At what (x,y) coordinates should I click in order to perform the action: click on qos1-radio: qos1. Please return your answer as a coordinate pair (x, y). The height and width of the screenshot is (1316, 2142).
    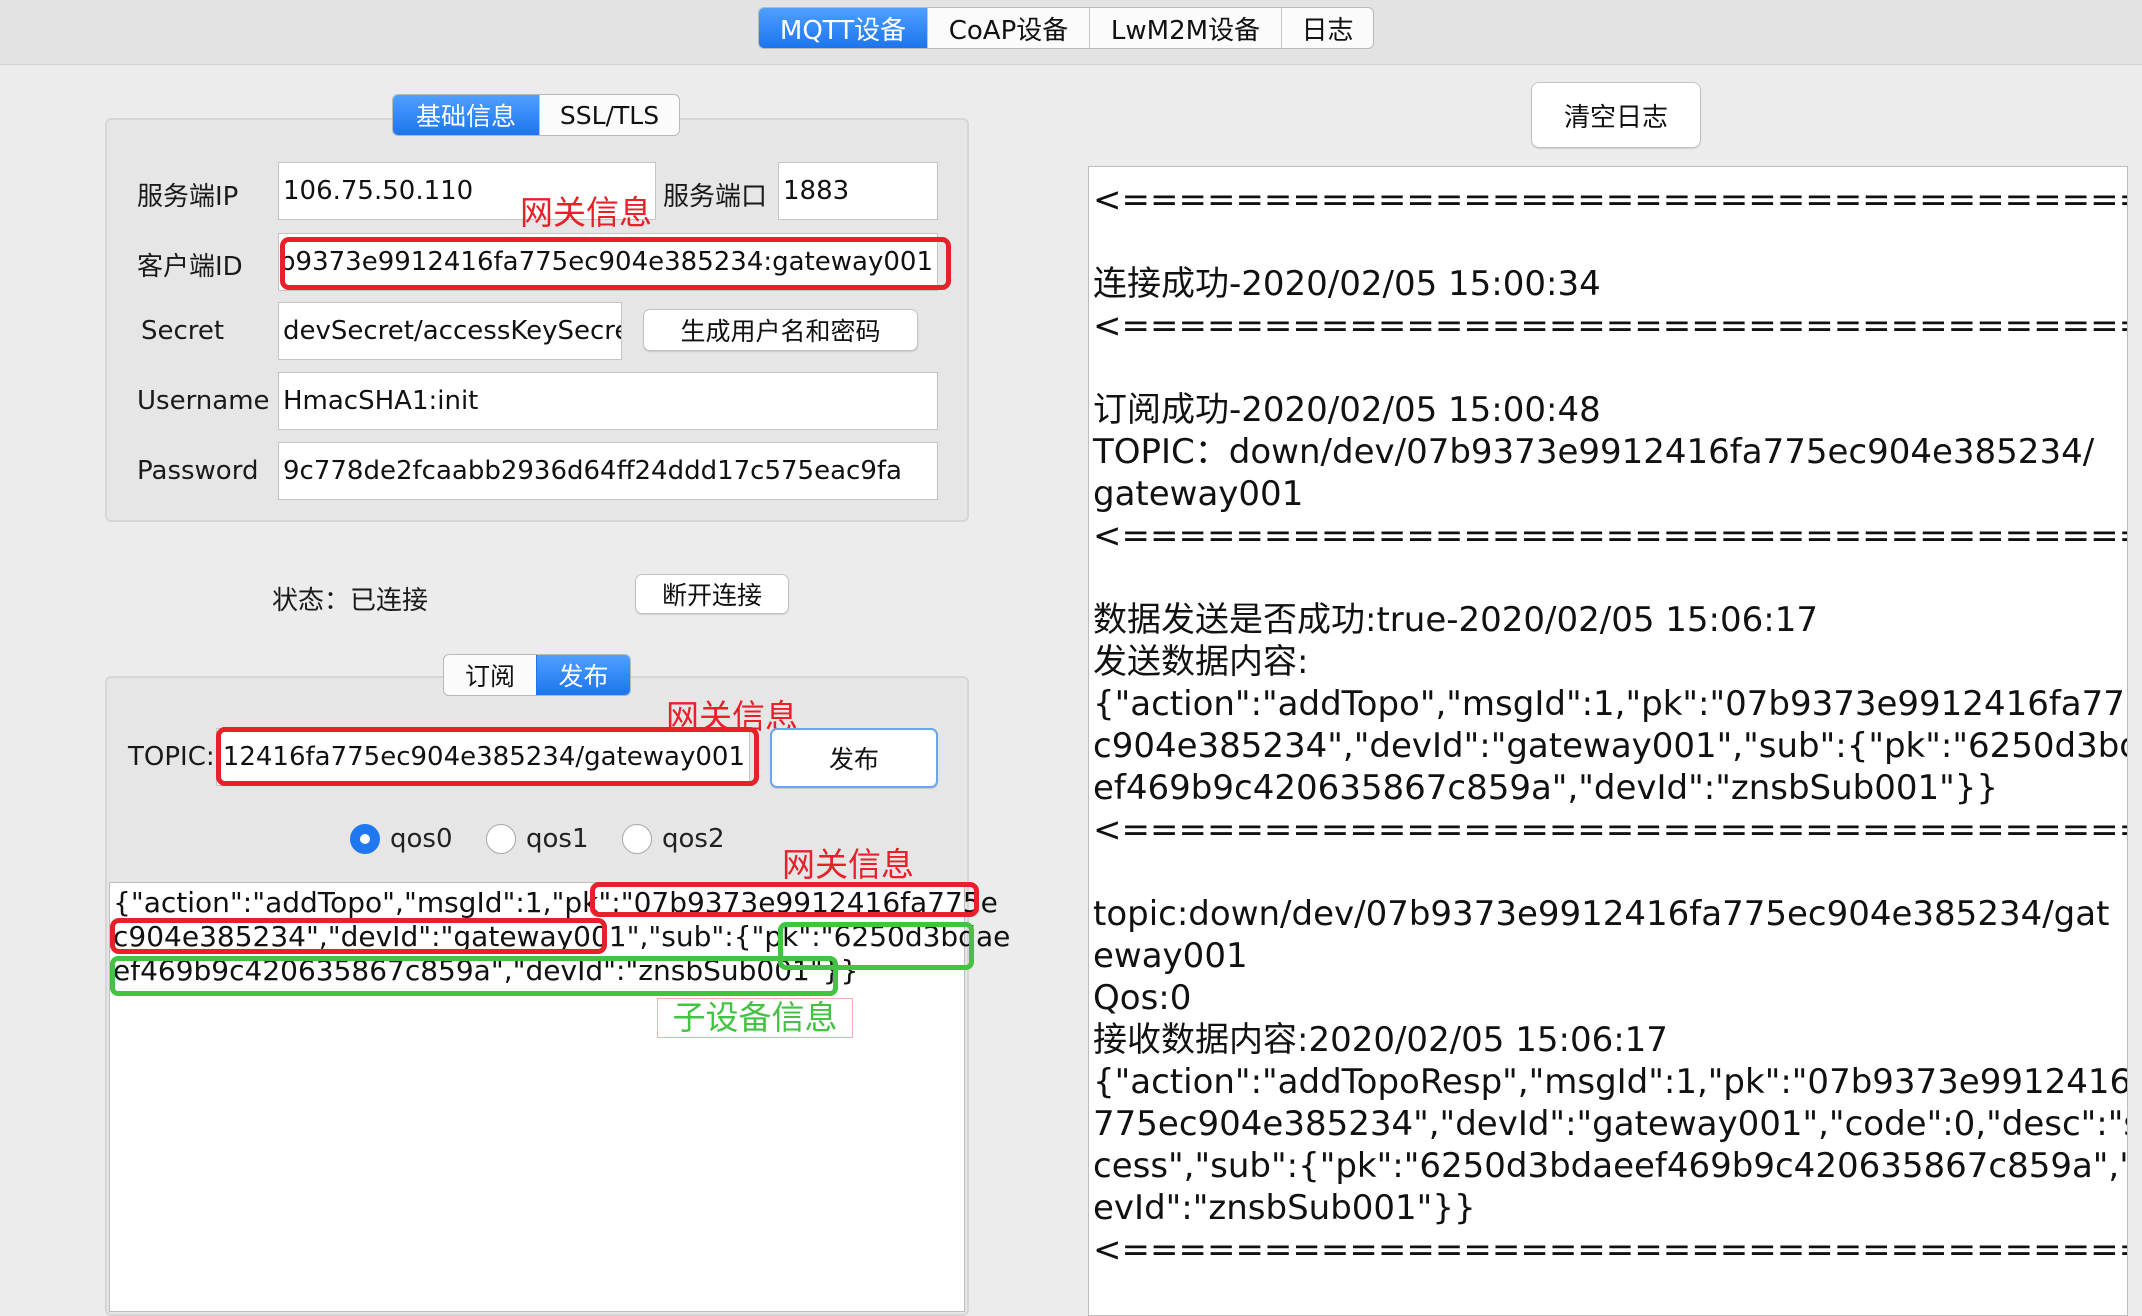
    Looking at the image, I should click on (537, 839).